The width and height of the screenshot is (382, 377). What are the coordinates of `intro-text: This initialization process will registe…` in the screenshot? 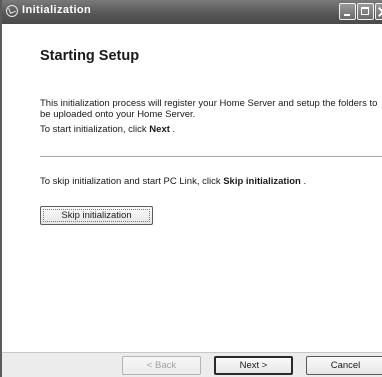 It's located at (209, 109).